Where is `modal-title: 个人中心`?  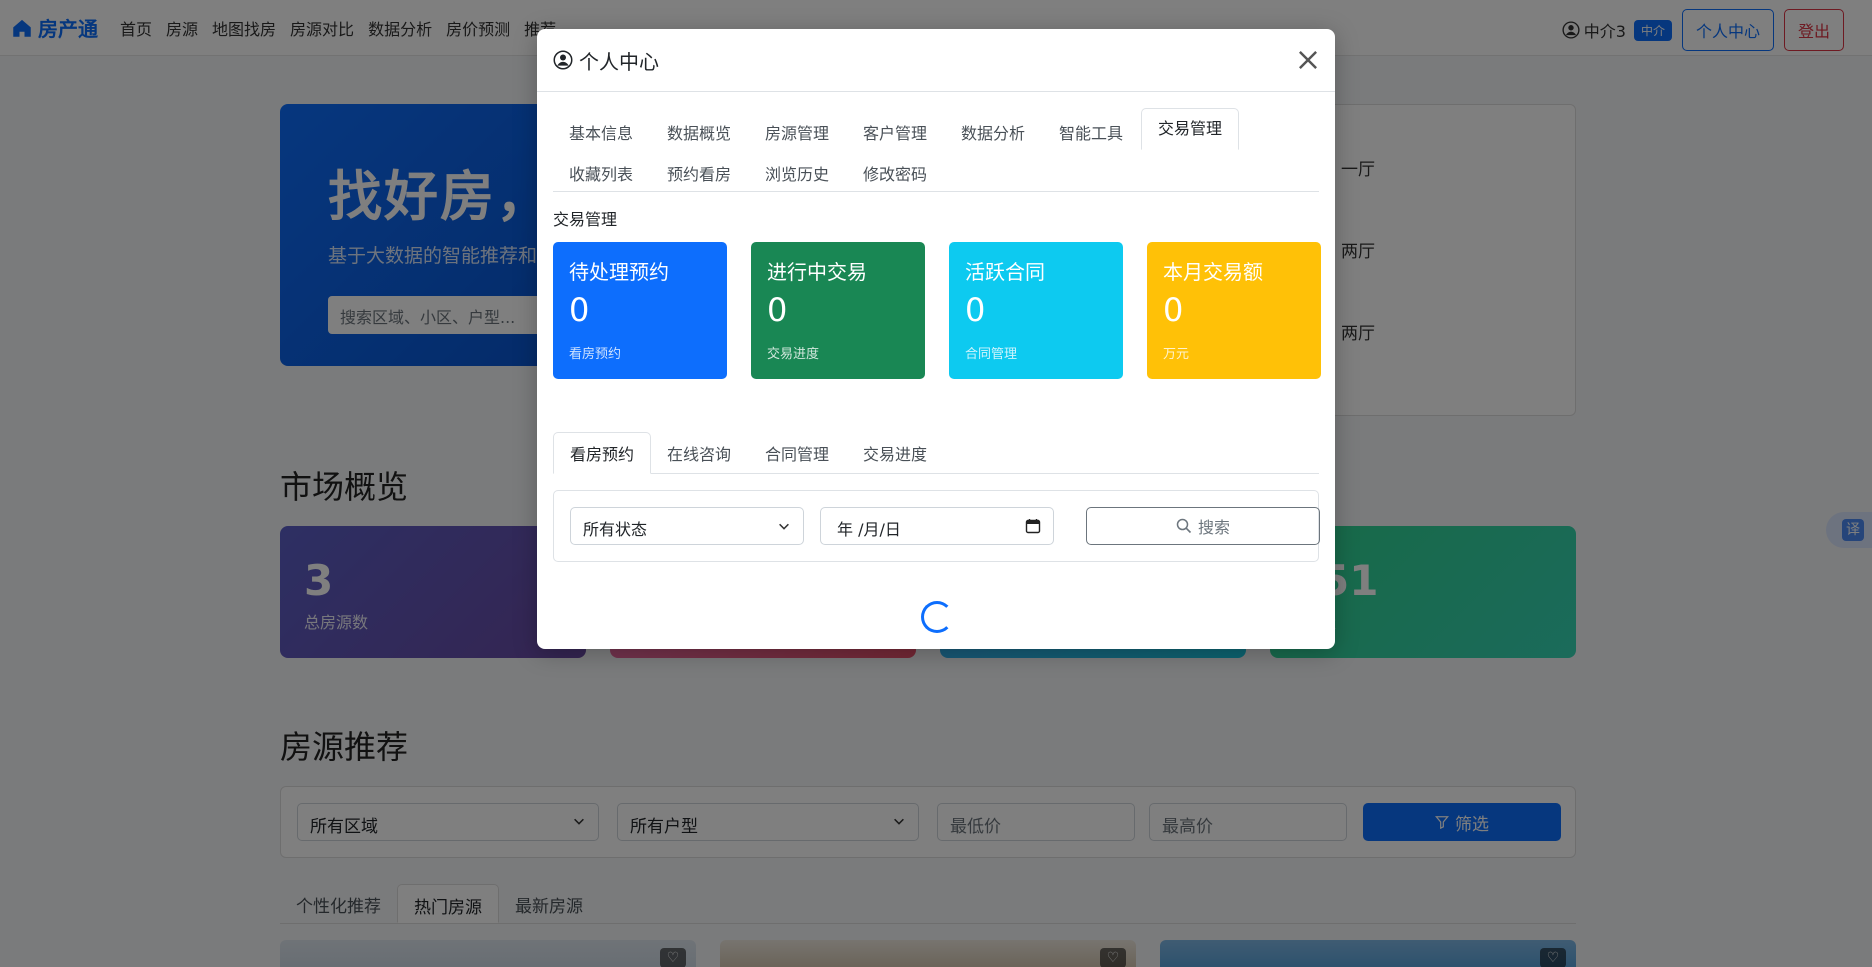 modal-title: 个人中心 is located at coordinates (606, 60).